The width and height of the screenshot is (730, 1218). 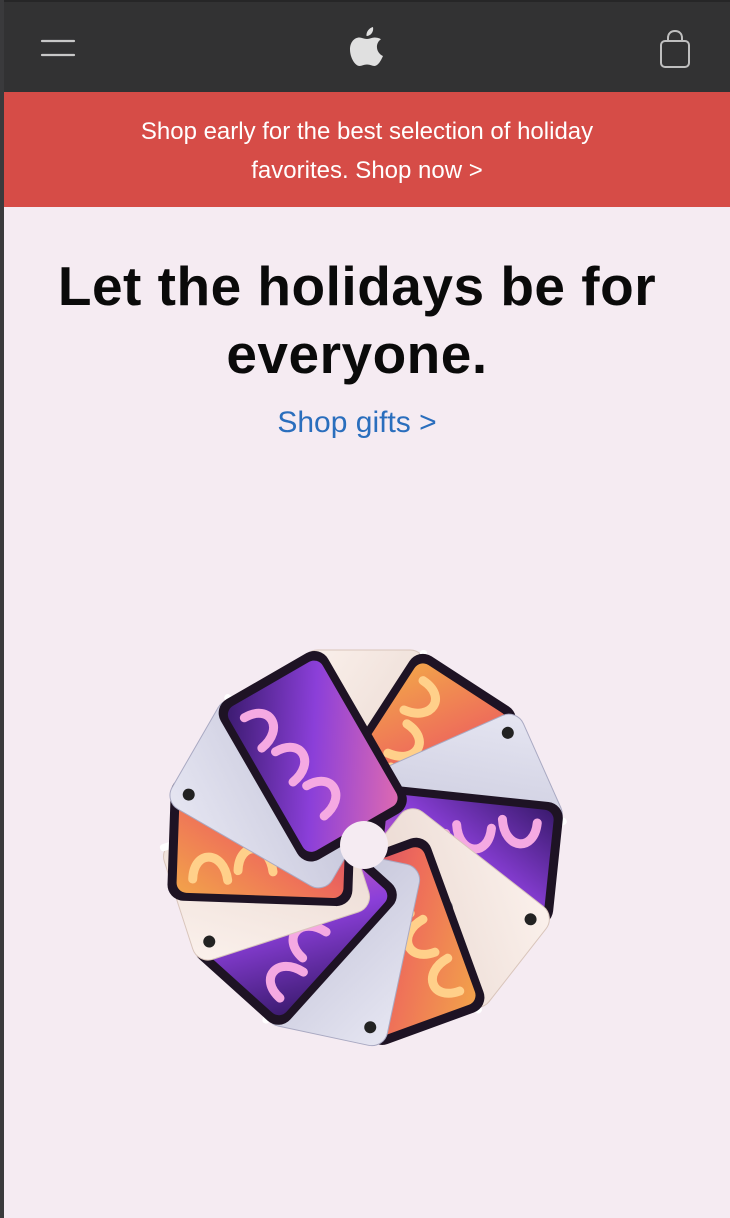 I want to click on global-nav, so click(x=367, y=46).